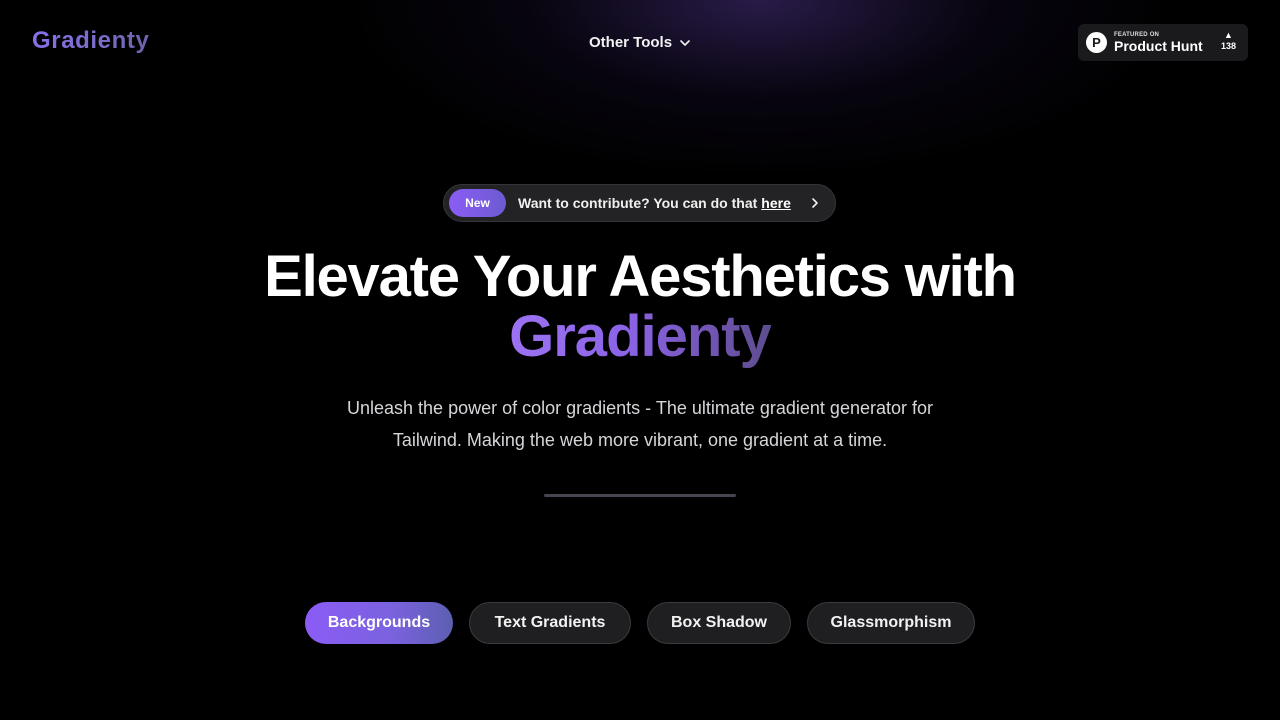 The width and height of the screenshot is (1280, 720). I want to click on announcement-message: Want to contribute? You can do that, so click(638, 203).